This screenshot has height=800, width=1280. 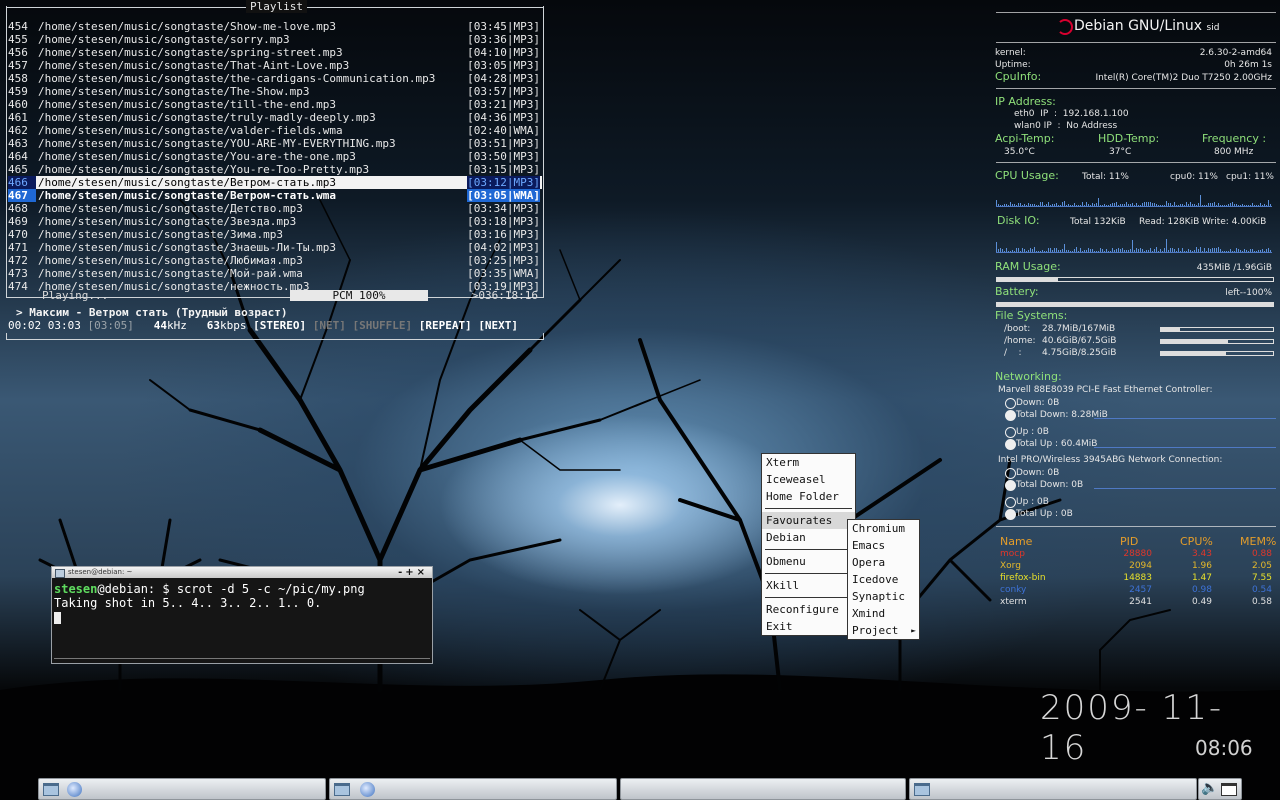 What do you see at coordinates (808, 462) in the screenshot?
I see `menu-item-xterm: Xterm` at bounding box center [808, 462].